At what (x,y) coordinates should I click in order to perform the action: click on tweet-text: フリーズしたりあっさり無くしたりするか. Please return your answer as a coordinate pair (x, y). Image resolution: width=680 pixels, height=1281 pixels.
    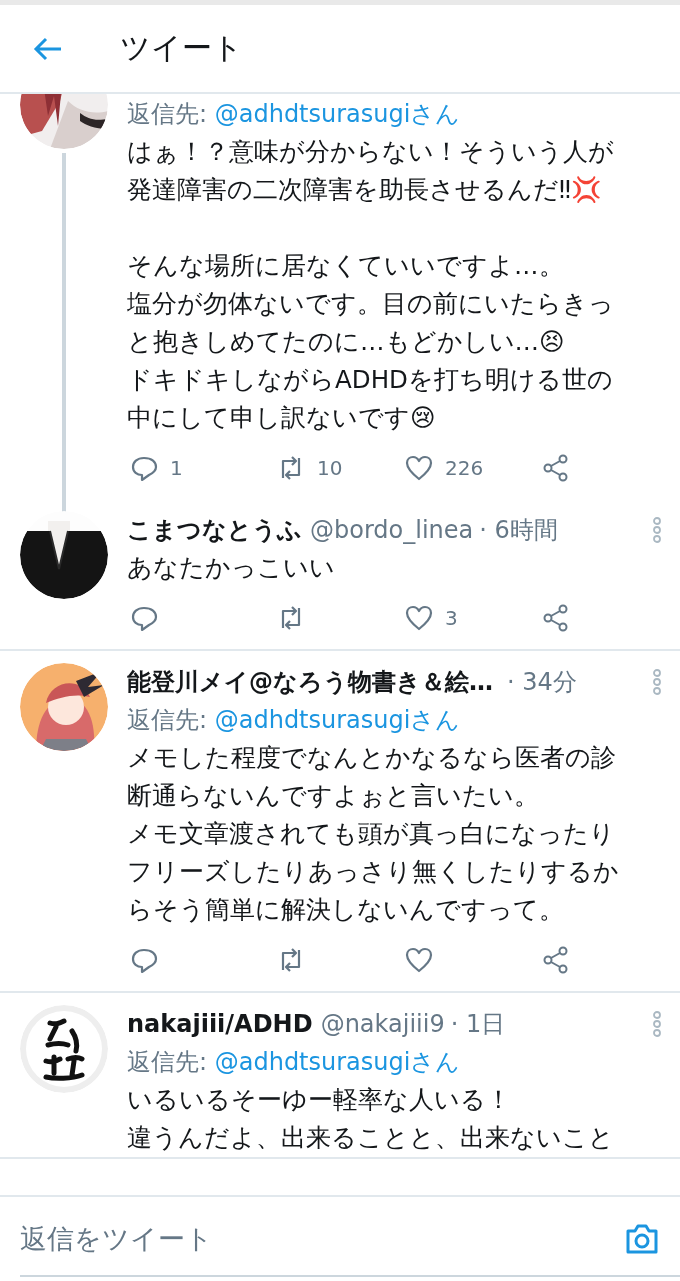
    Looking at the image, I should click on (373, 872).